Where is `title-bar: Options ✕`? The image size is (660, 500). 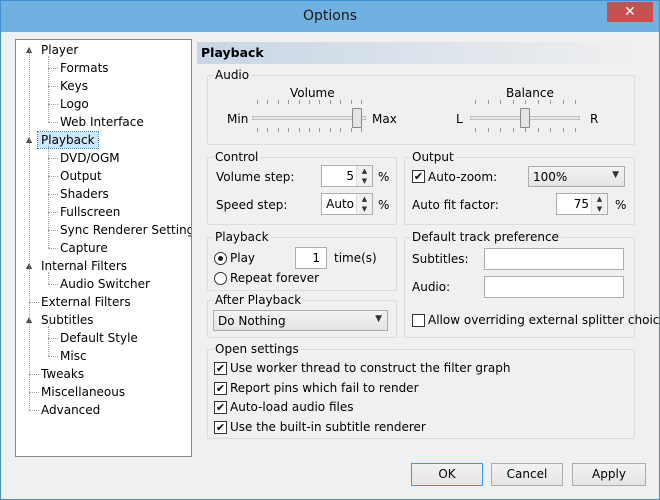 title-bar: Options ✕ is located at coordinates (330, 16).